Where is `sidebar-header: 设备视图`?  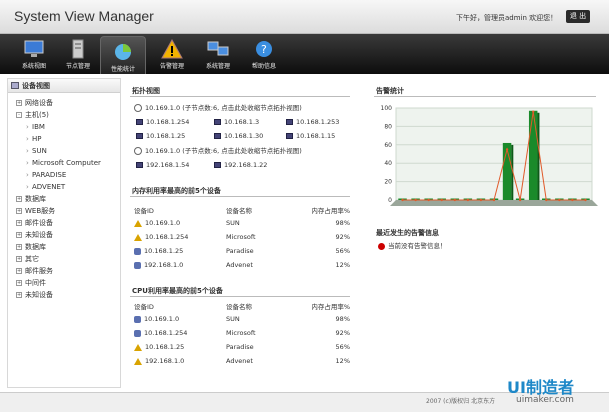 sidebar-header: 设备视图 is located at coordinates (64, 86).